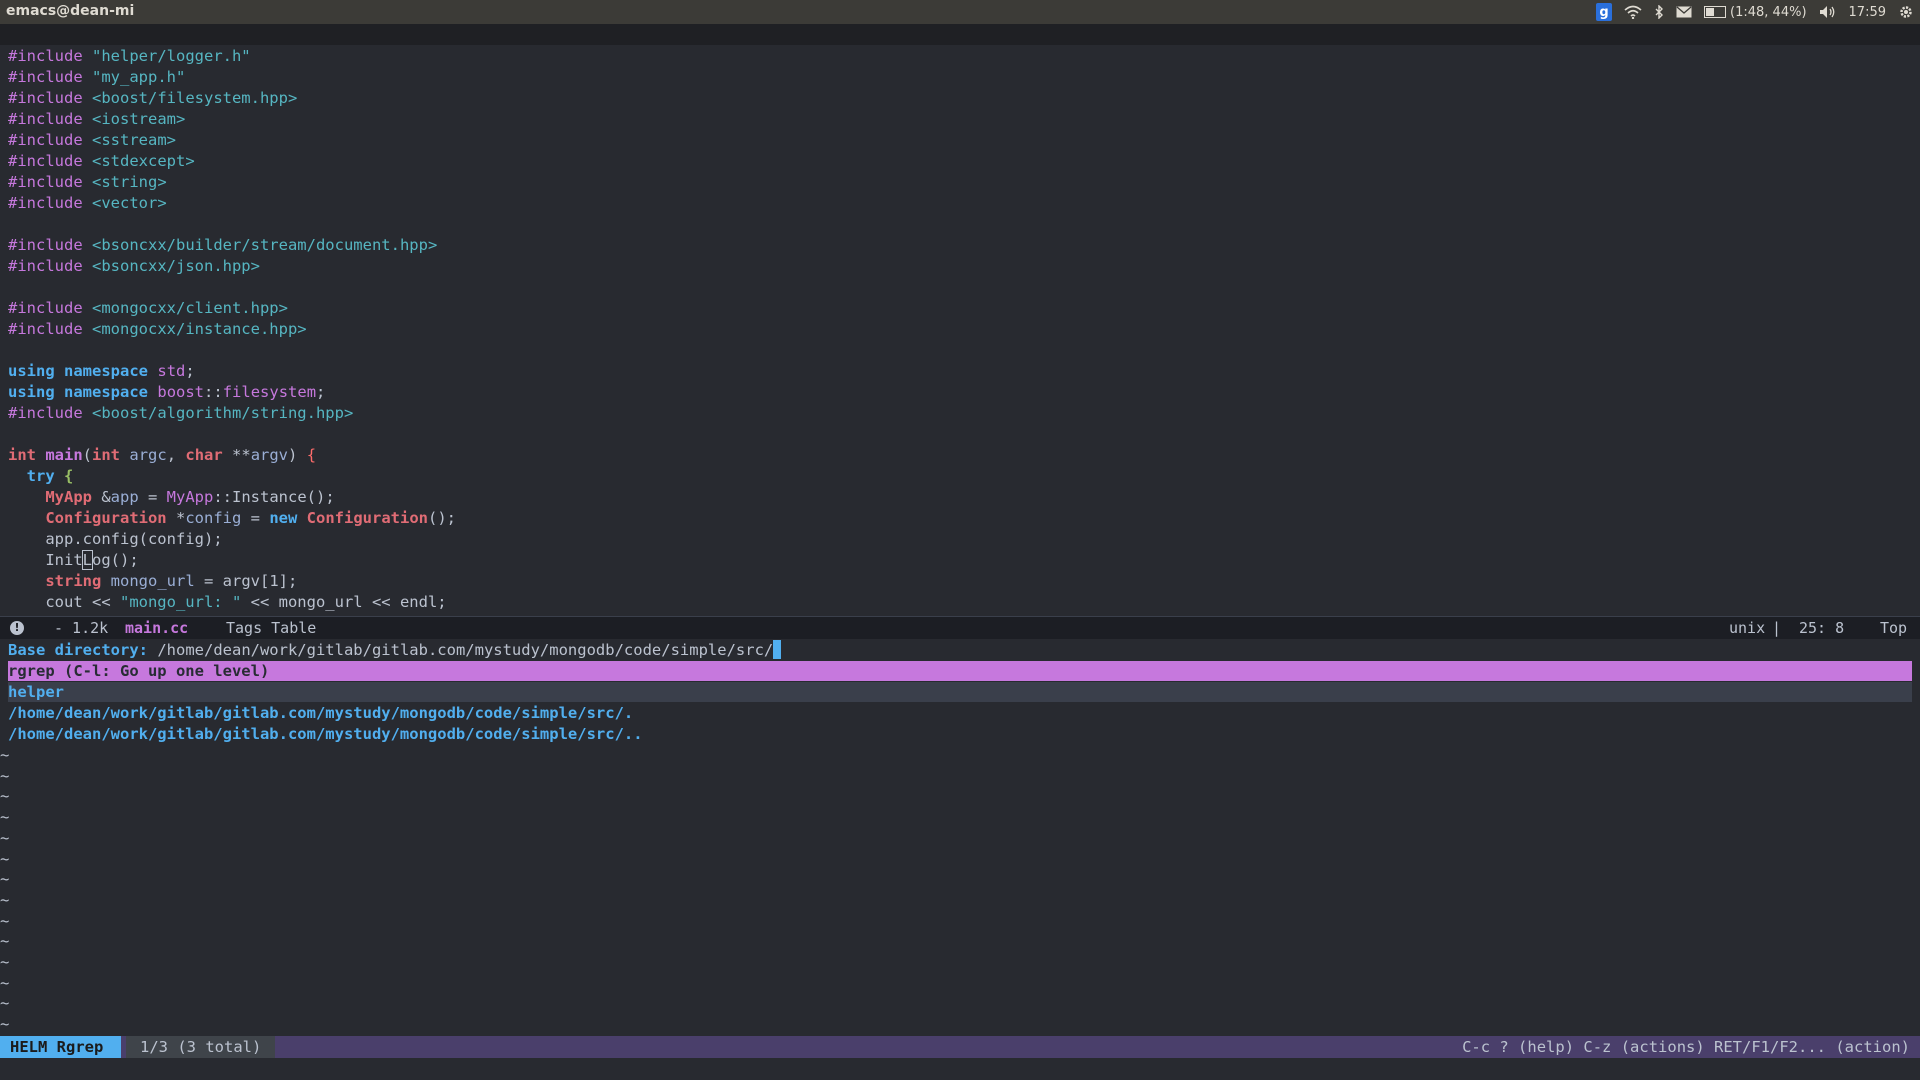 Image resolution: width=1920 pixels, height=1080 pixels. I want to click on code-line: MyApp &app = MyApp::Instance();, so click(232, 497).